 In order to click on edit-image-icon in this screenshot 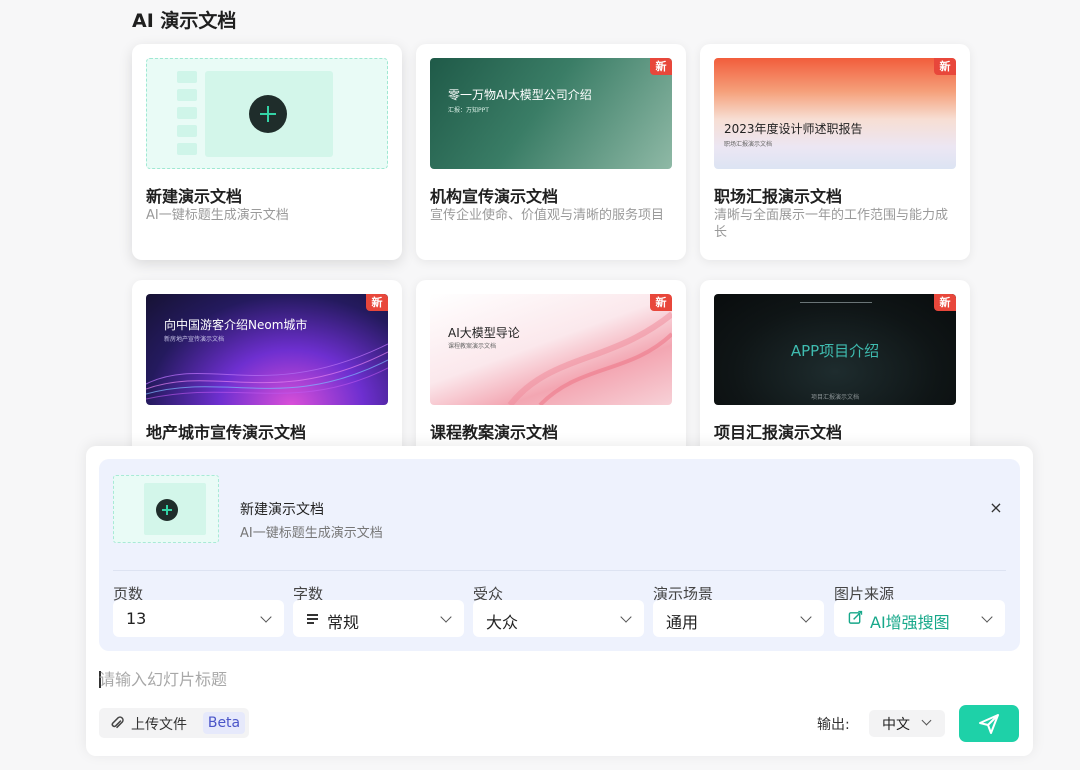, I will do `click(855, 617)`.